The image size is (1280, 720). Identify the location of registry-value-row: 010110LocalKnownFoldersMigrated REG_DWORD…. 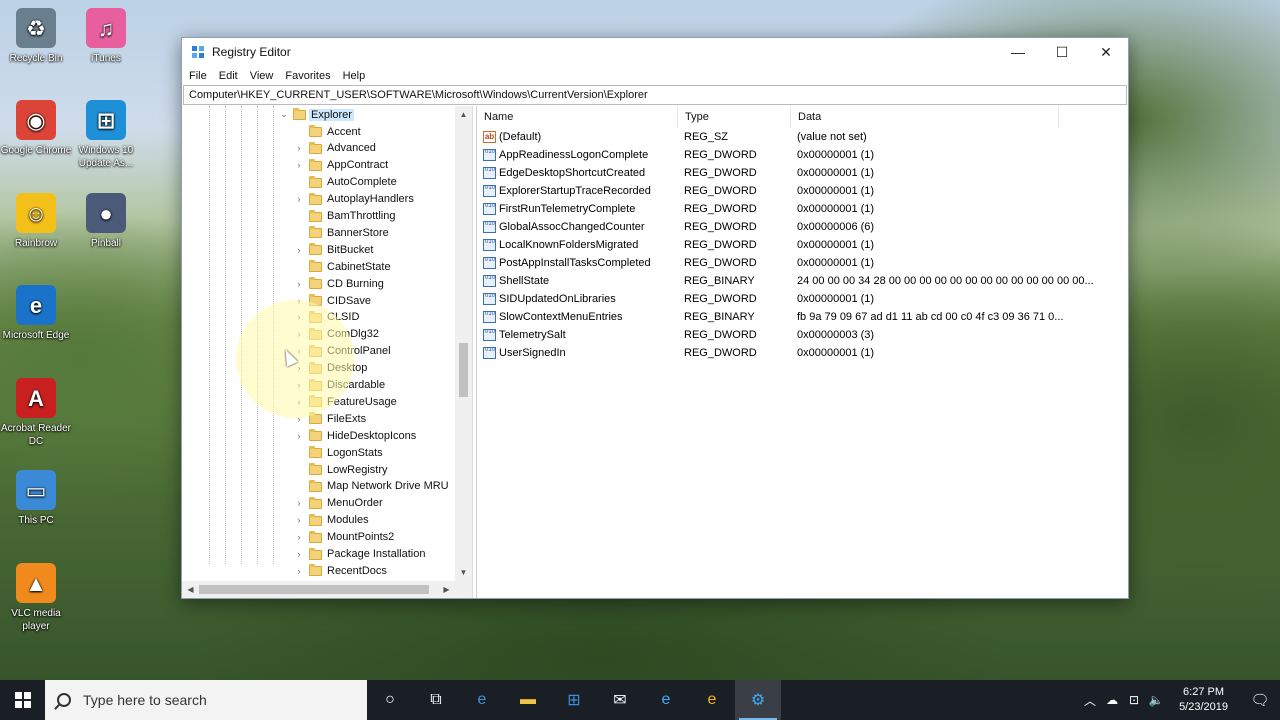
(802, 245).